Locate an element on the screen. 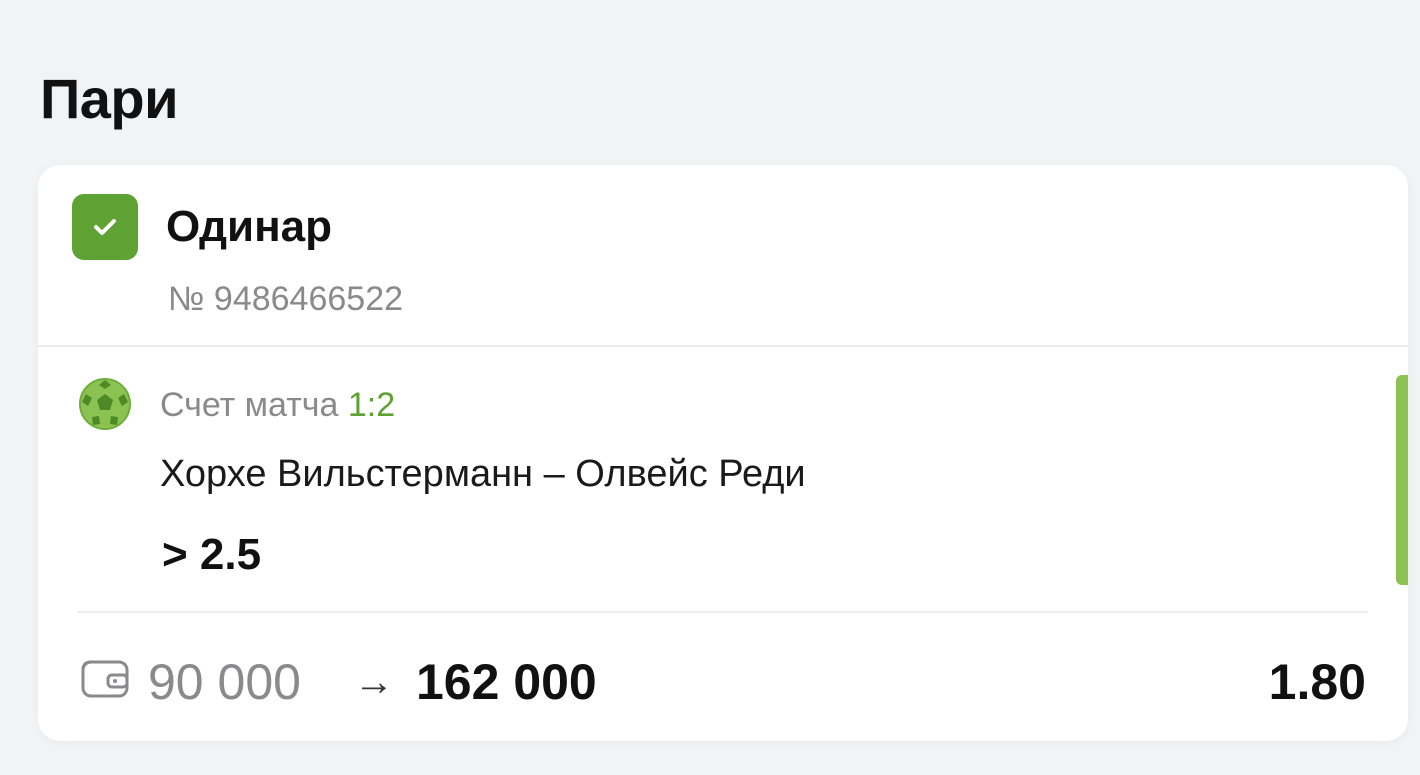 This screenshot has width=1420, height=775. score-line: Счет матча 1:2 is located at coordinates (277, 405).